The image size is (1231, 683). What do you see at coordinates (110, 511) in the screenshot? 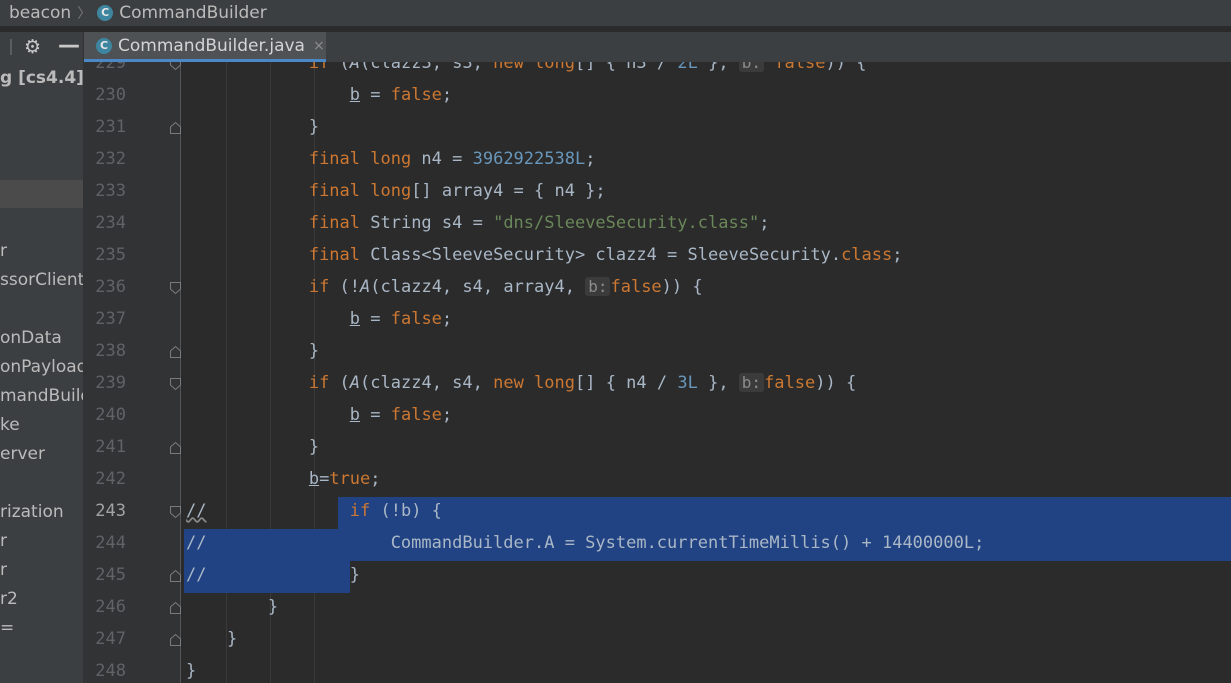
I see `line-number: 243` at bounding box center [110, 511].